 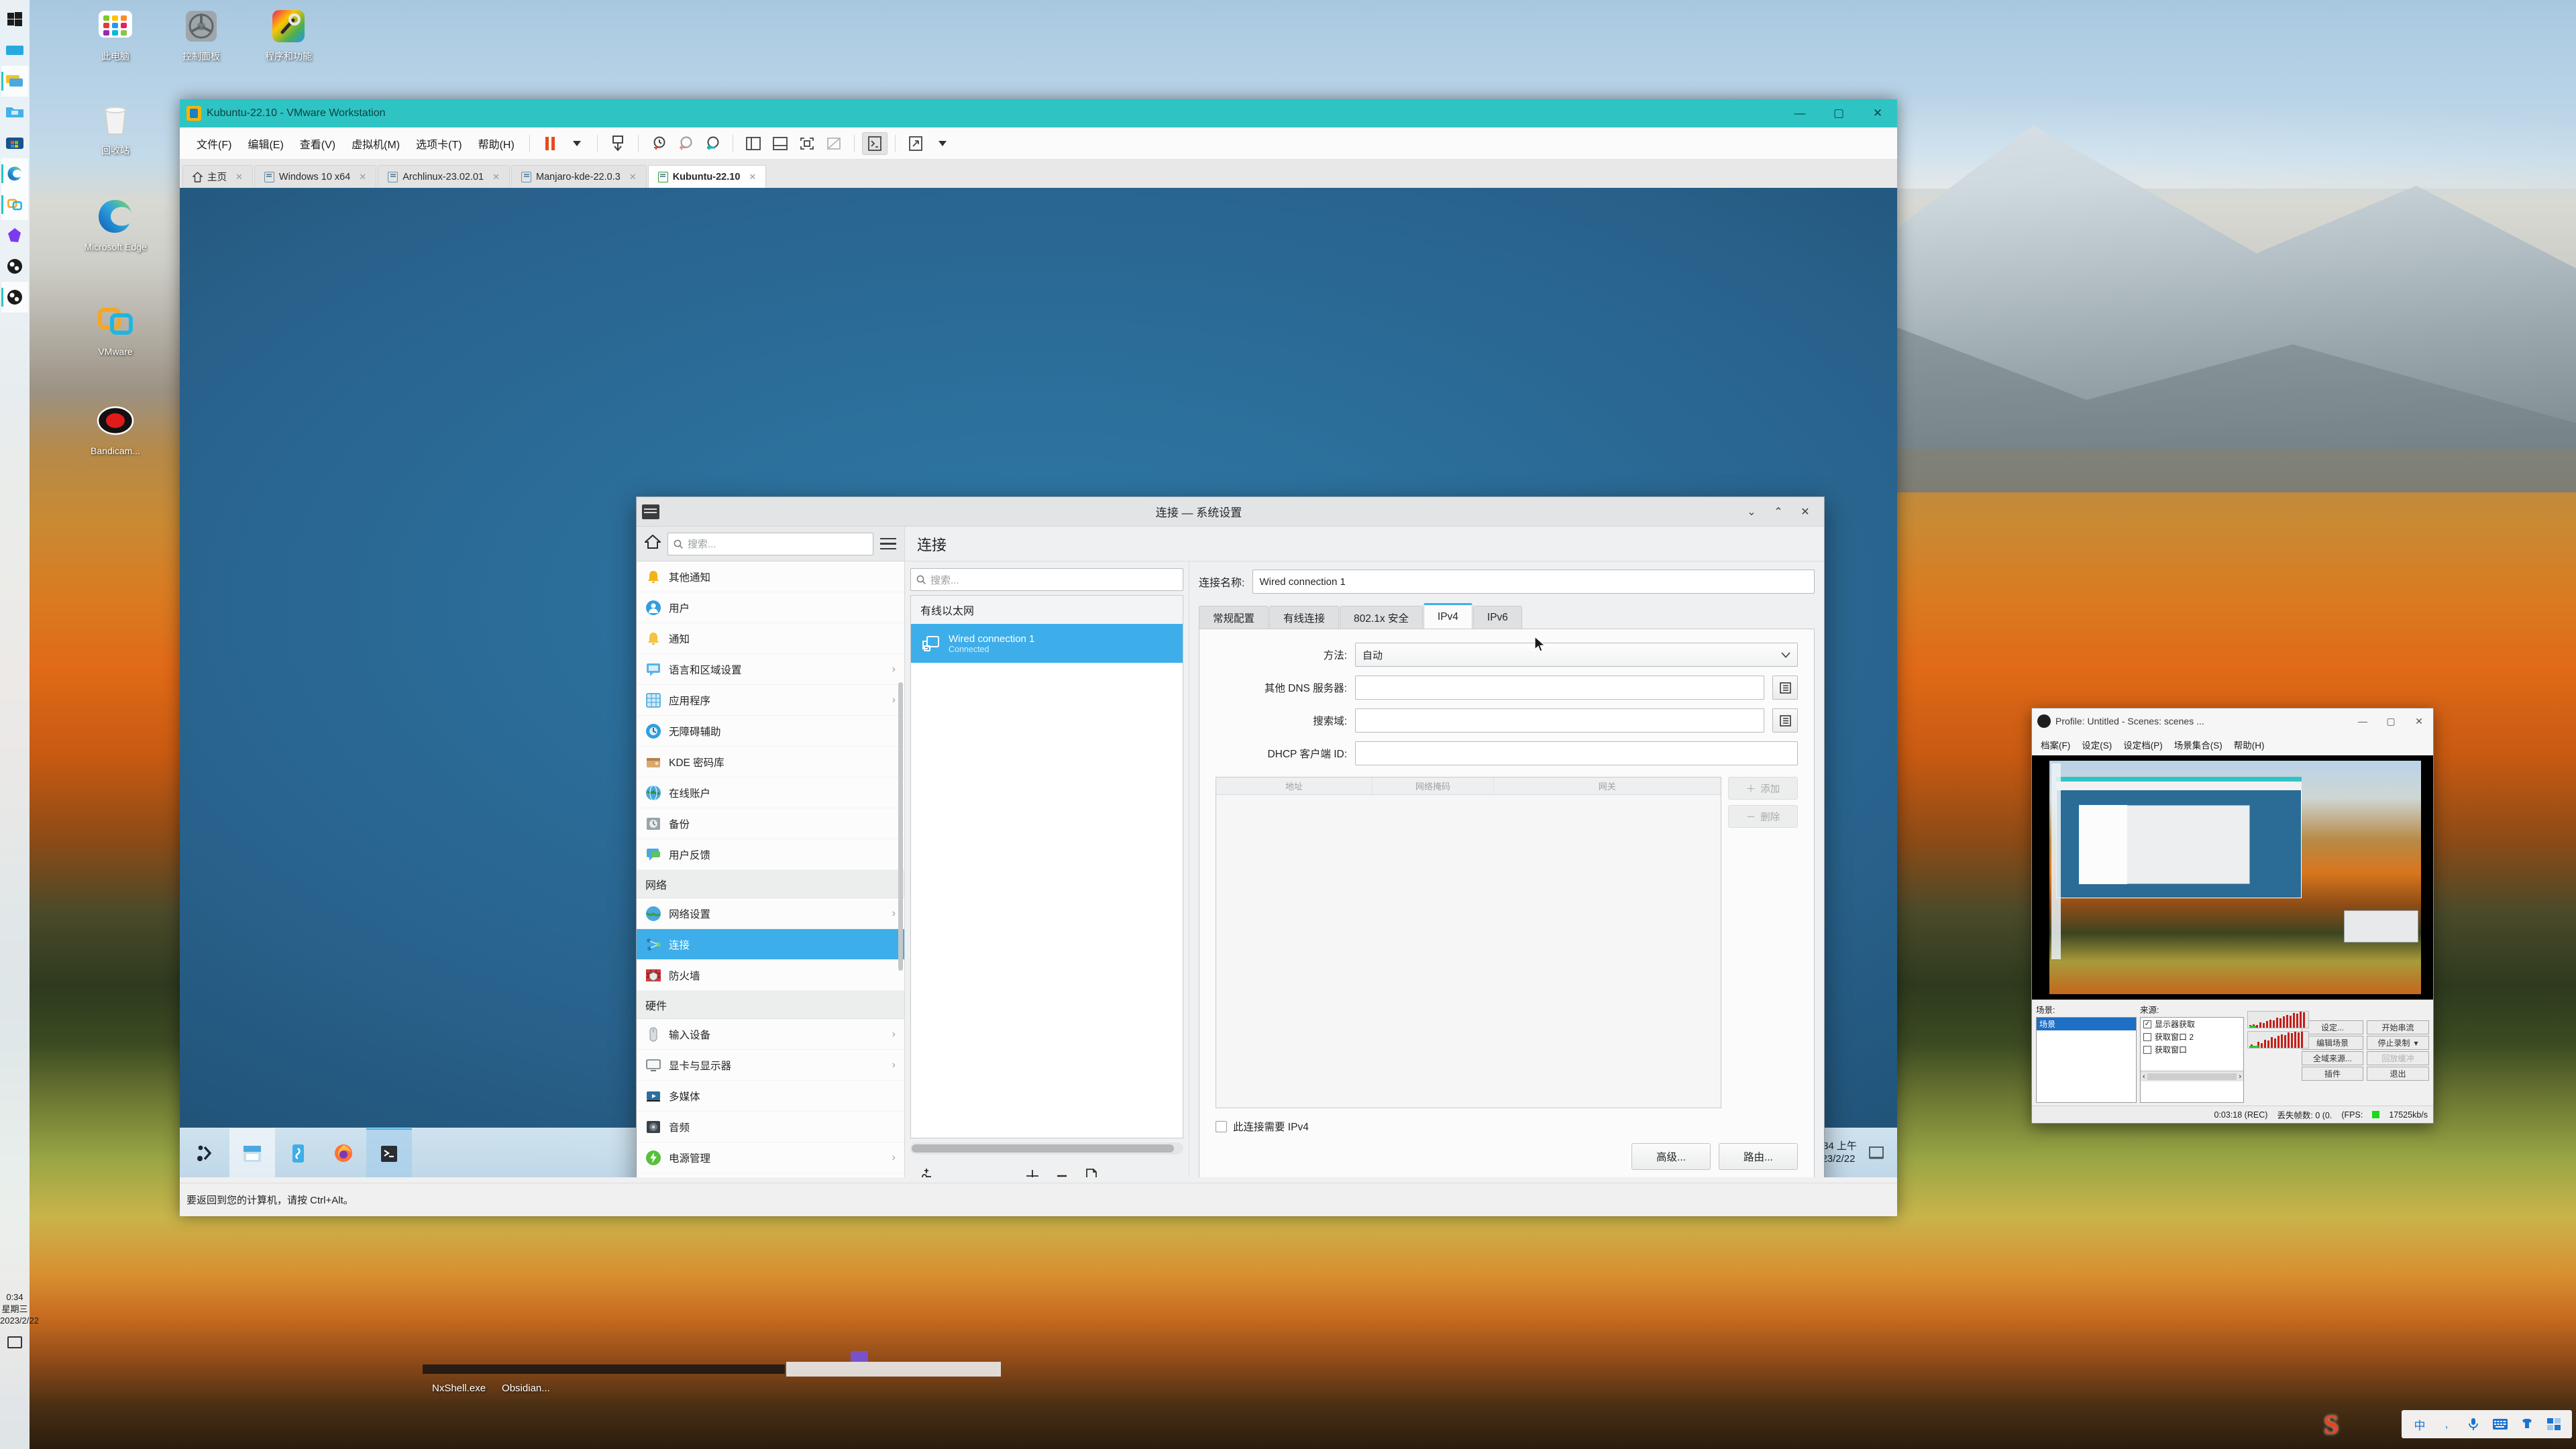 What do you see at coordinates (2398, 1074) in the screenshot?
I see `obs-exit-button: 退出` at bounding box center [2398, 1074].